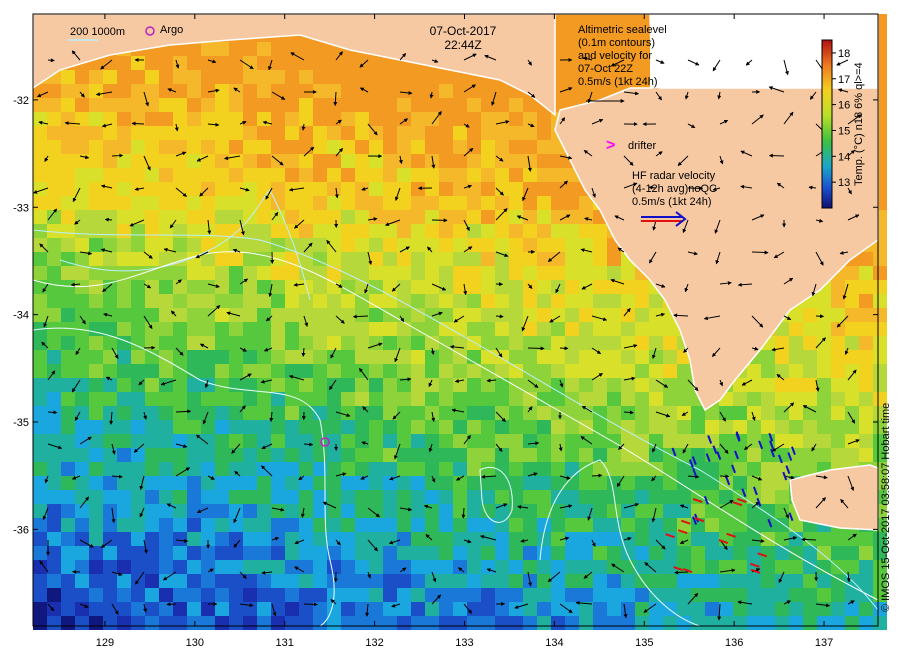 The image size is (900, 660). What do you see at coordinates (138, 123) in the screenshot?
I see `velocity-arrow` at bounding box center [138, 123].